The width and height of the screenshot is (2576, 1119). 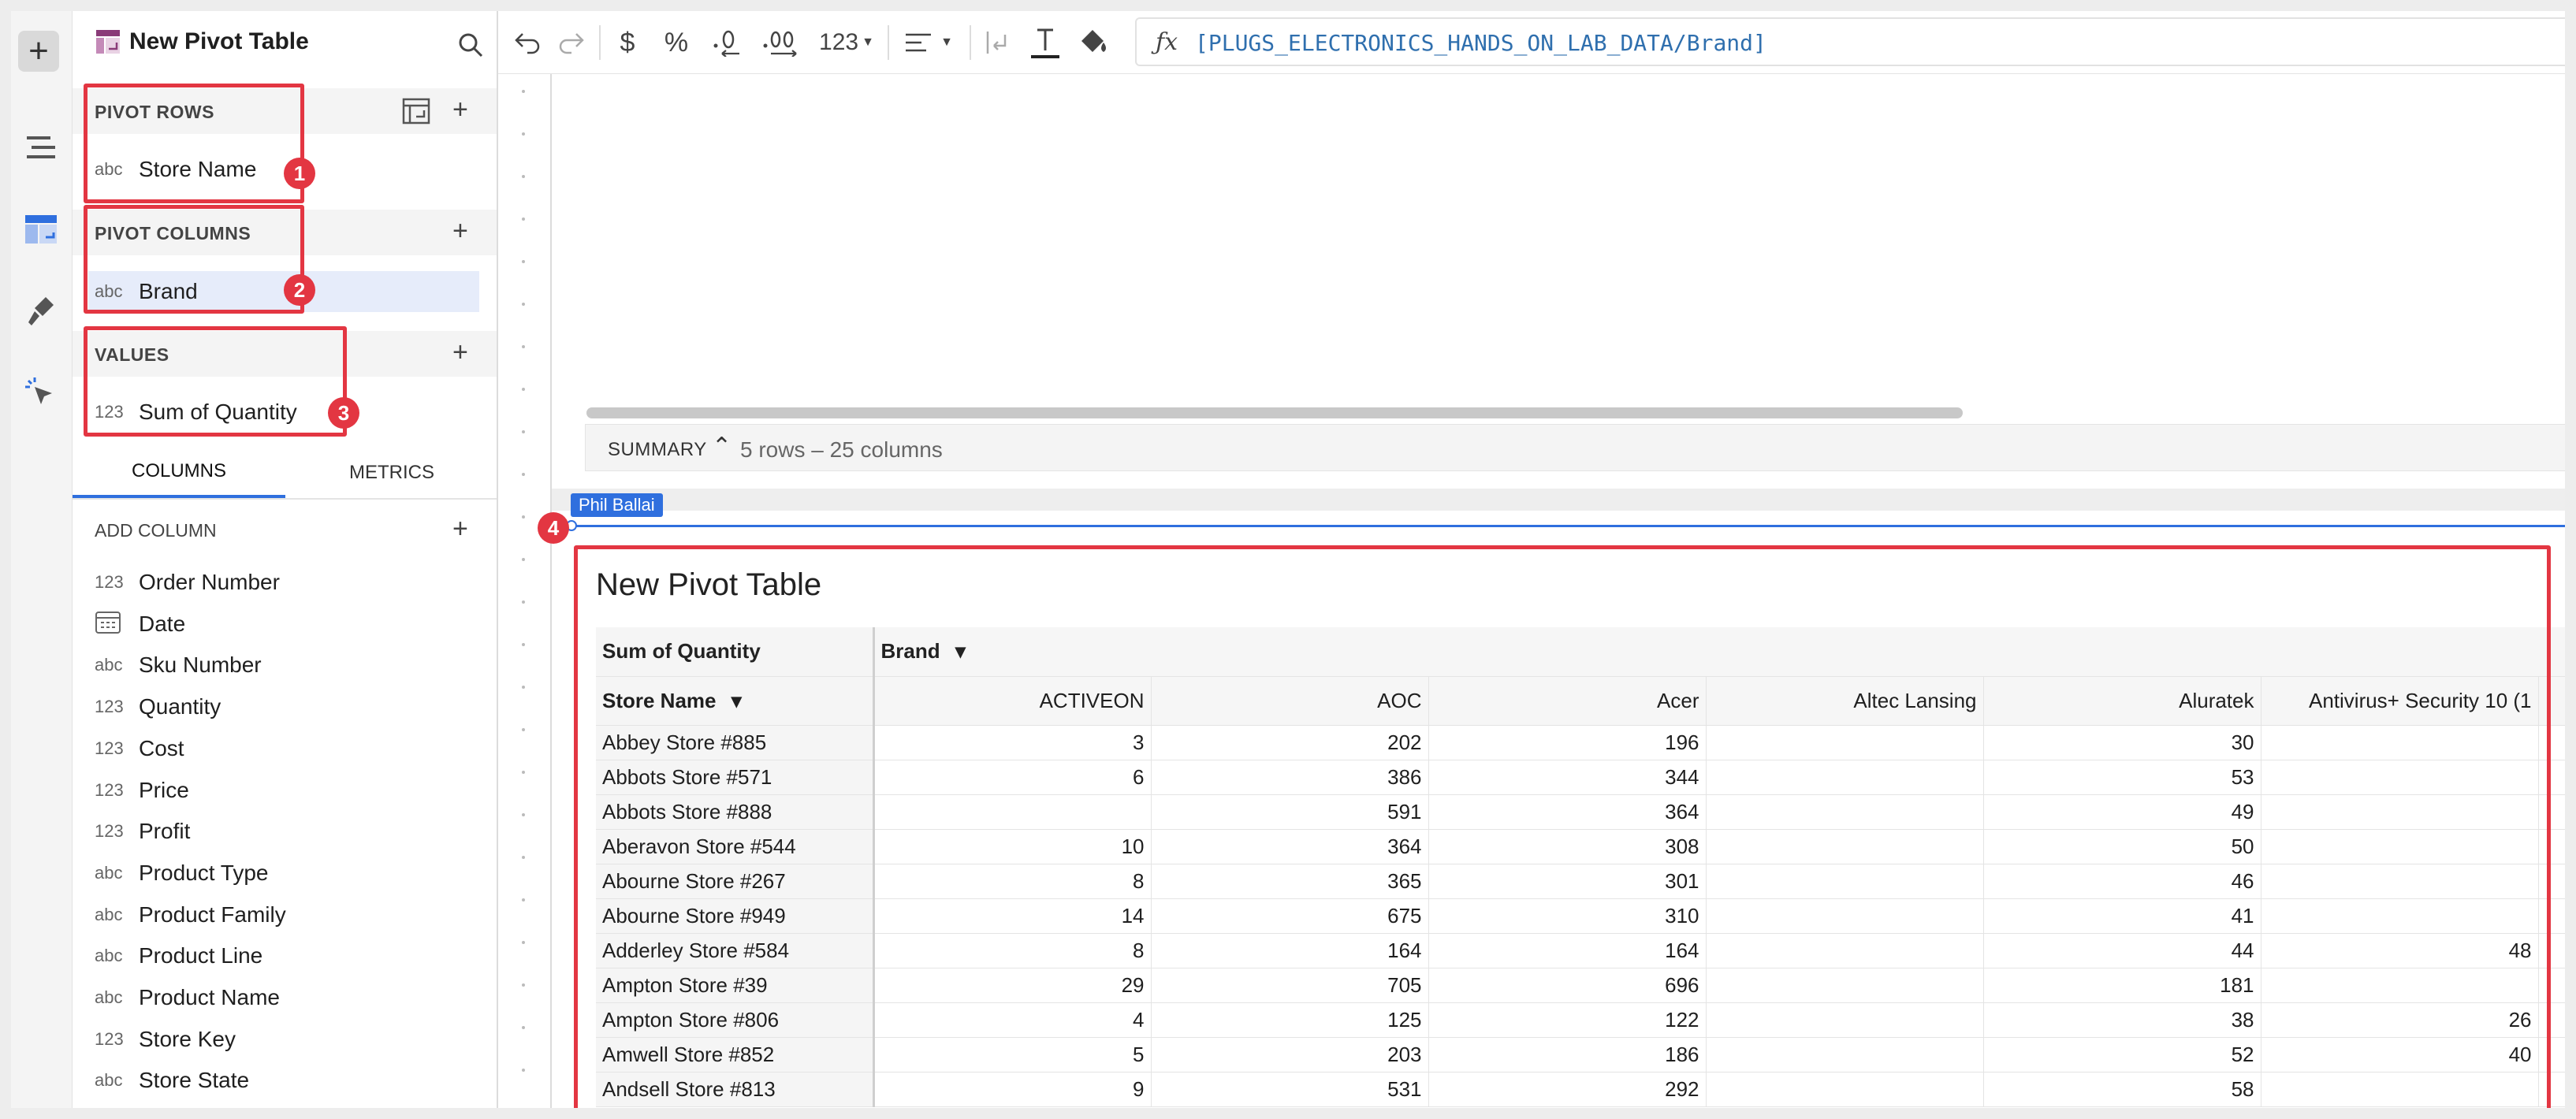 What do you see at coordinates (212, 914) in the screenshot?
I see `column-name: Product Family` at bounding box center [212, 914].